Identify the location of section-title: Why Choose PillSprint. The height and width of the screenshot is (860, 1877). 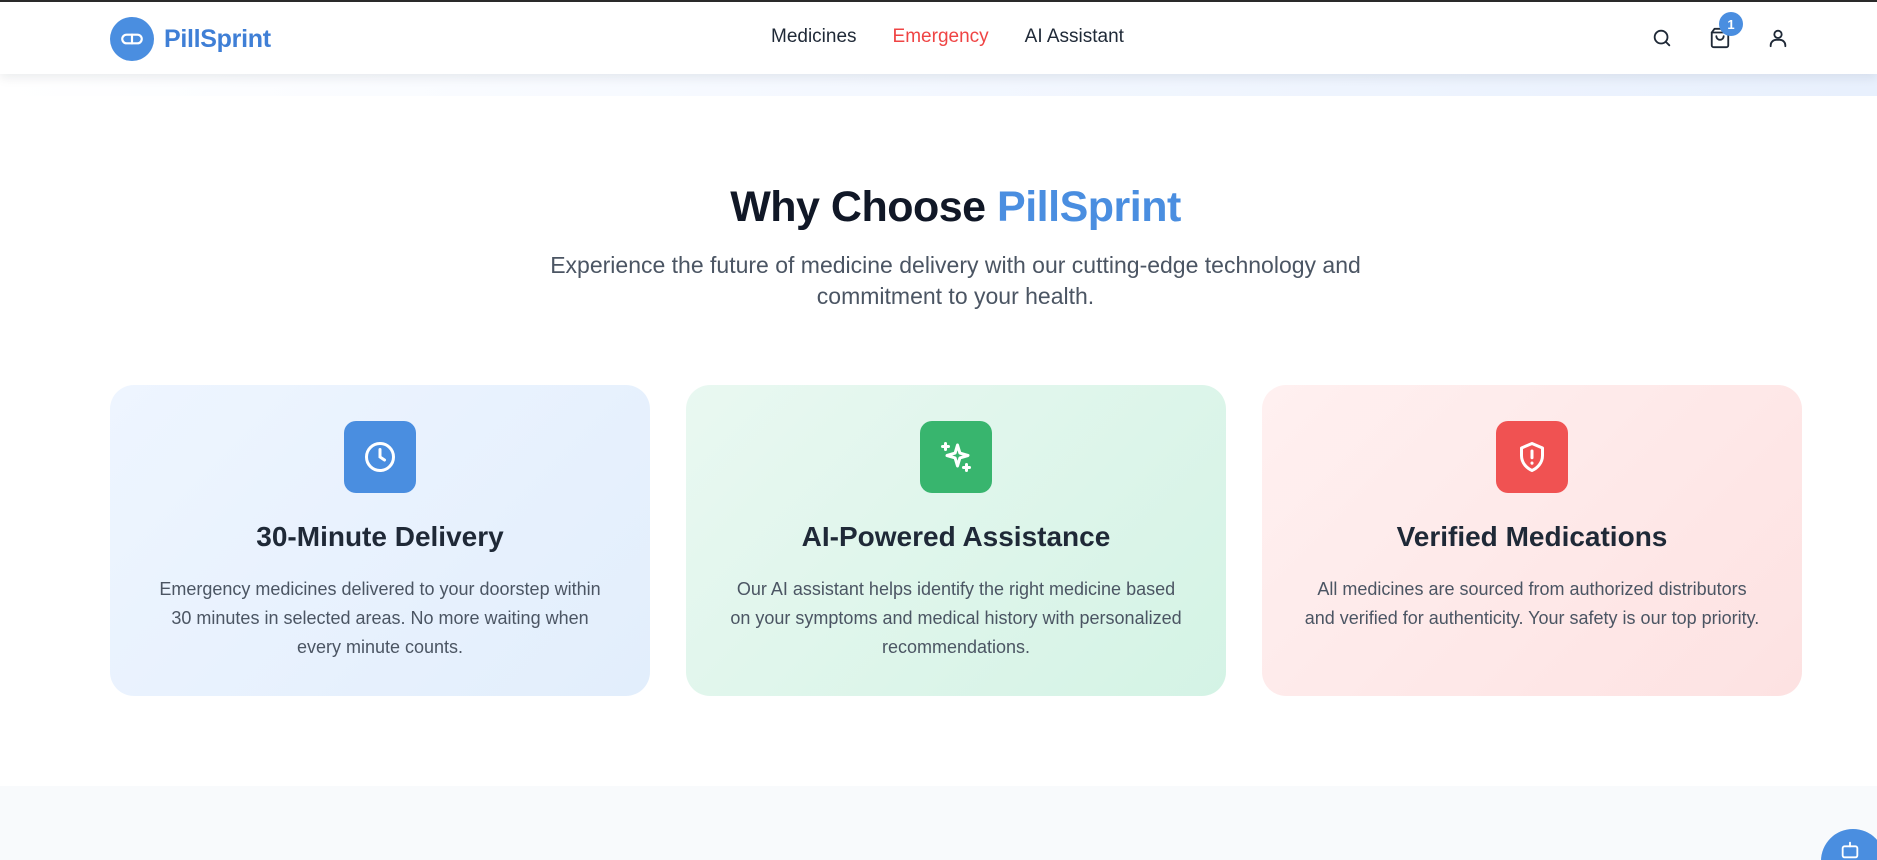
(938, 207).